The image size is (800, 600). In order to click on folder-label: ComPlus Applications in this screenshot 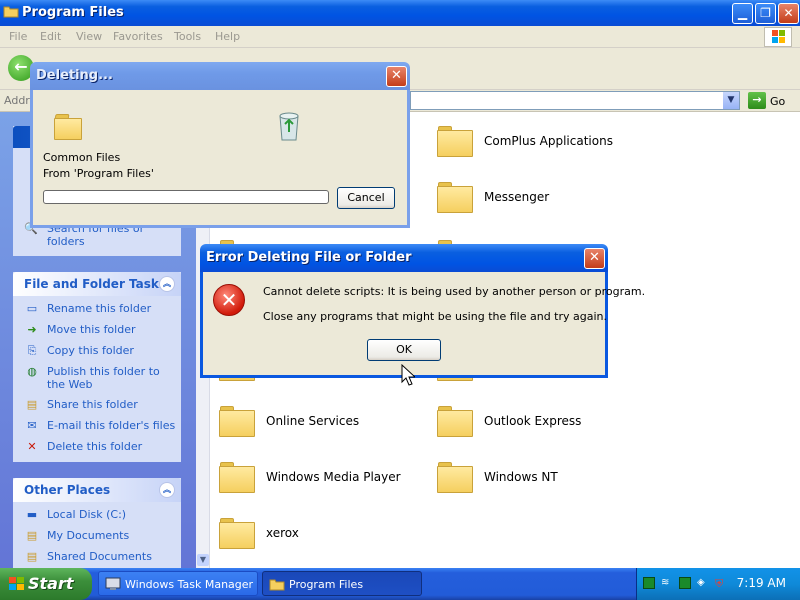, I will do `click(548, 141)`.